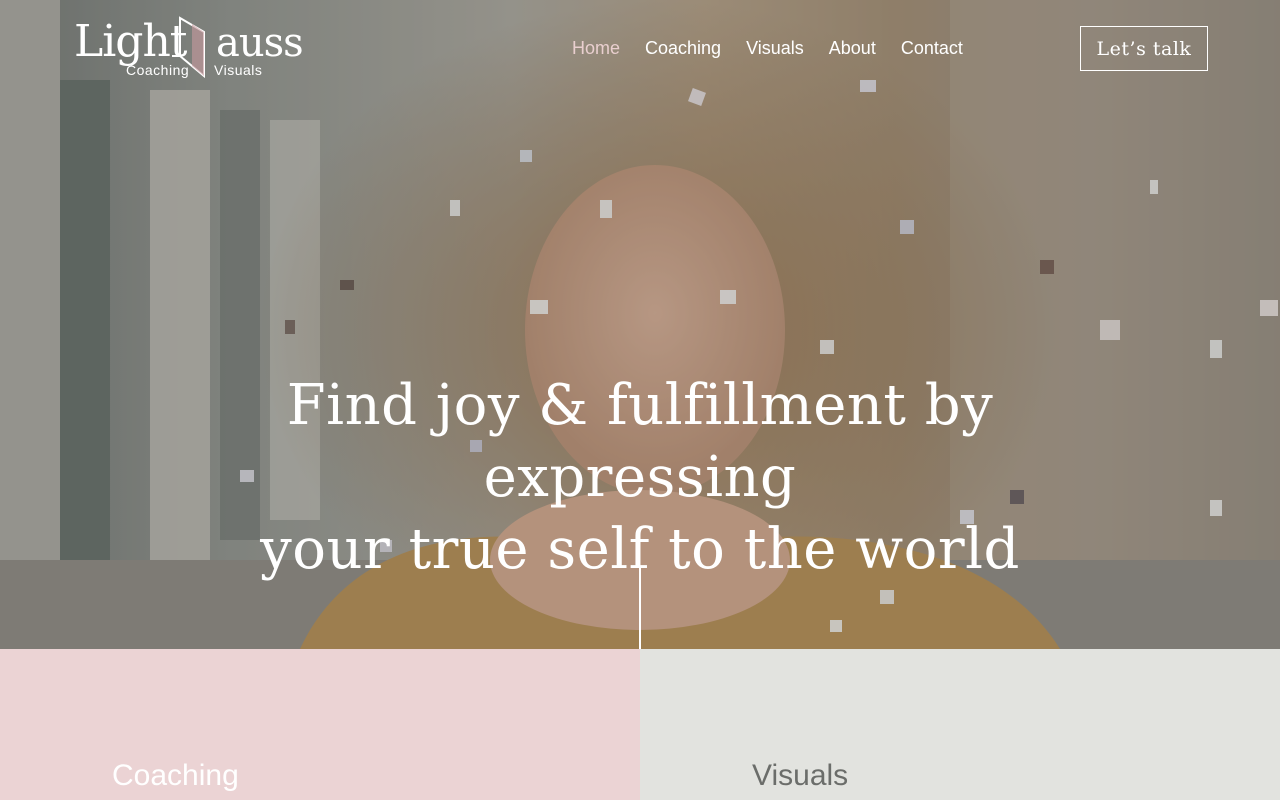  I want to click on logo-word-gauss: auss, so click(260, 43).